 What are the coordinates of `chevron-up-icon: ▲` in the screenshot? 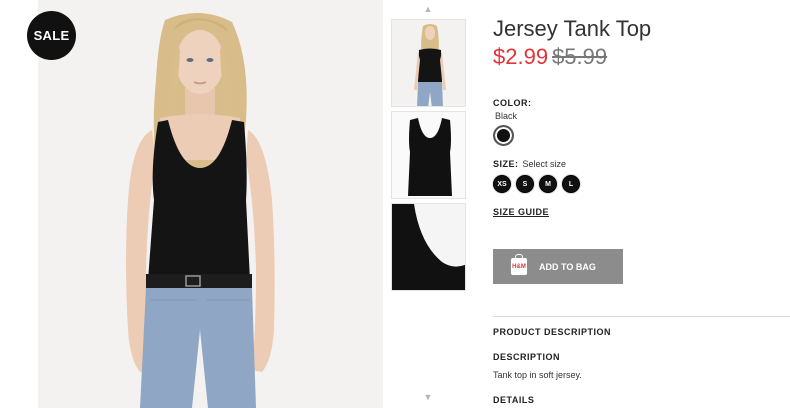 It's located at (428, 9).